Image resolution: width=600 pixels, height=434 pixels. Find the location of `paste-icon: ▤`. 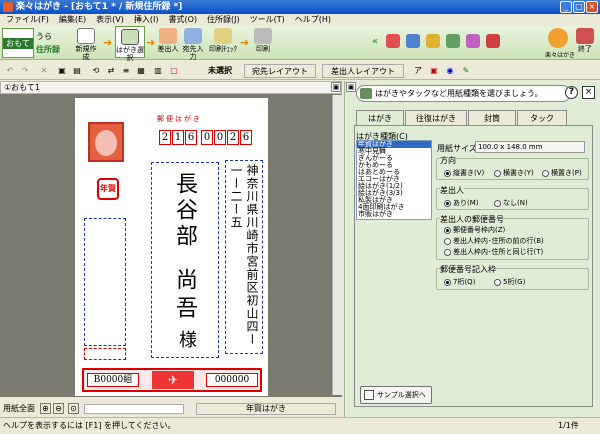

paste-icon: ▤ is located at coordinates (77, 71).